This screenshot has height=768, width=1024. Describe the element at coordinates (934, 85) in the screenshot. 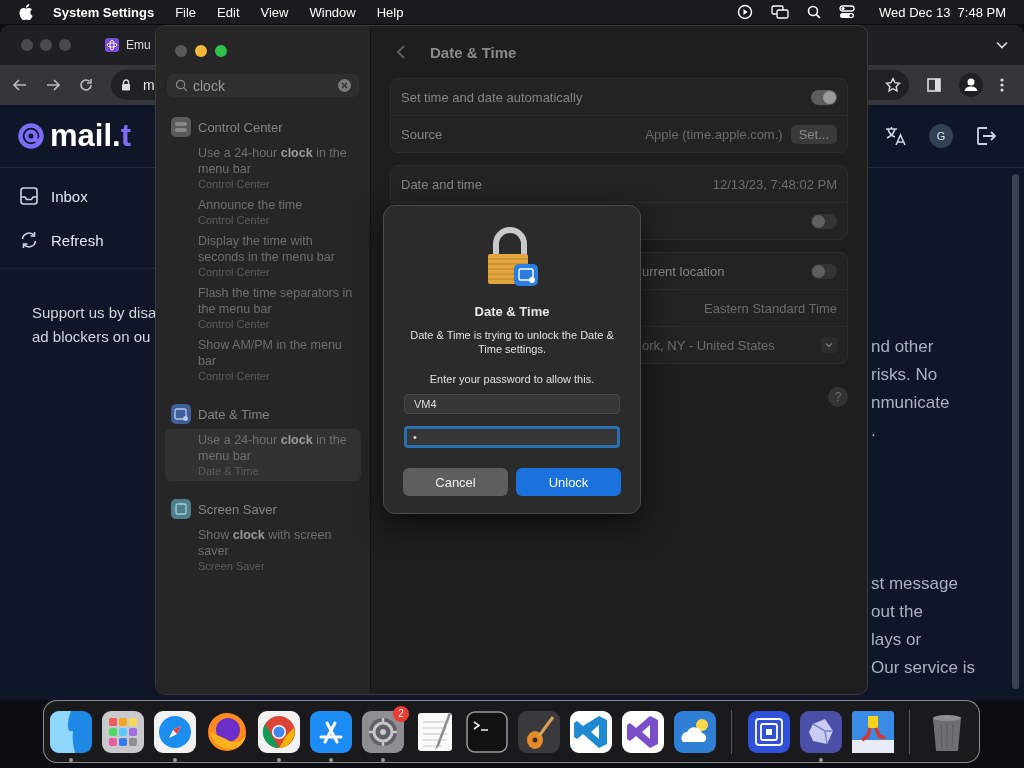

I see `side-panel-icon` at that location.